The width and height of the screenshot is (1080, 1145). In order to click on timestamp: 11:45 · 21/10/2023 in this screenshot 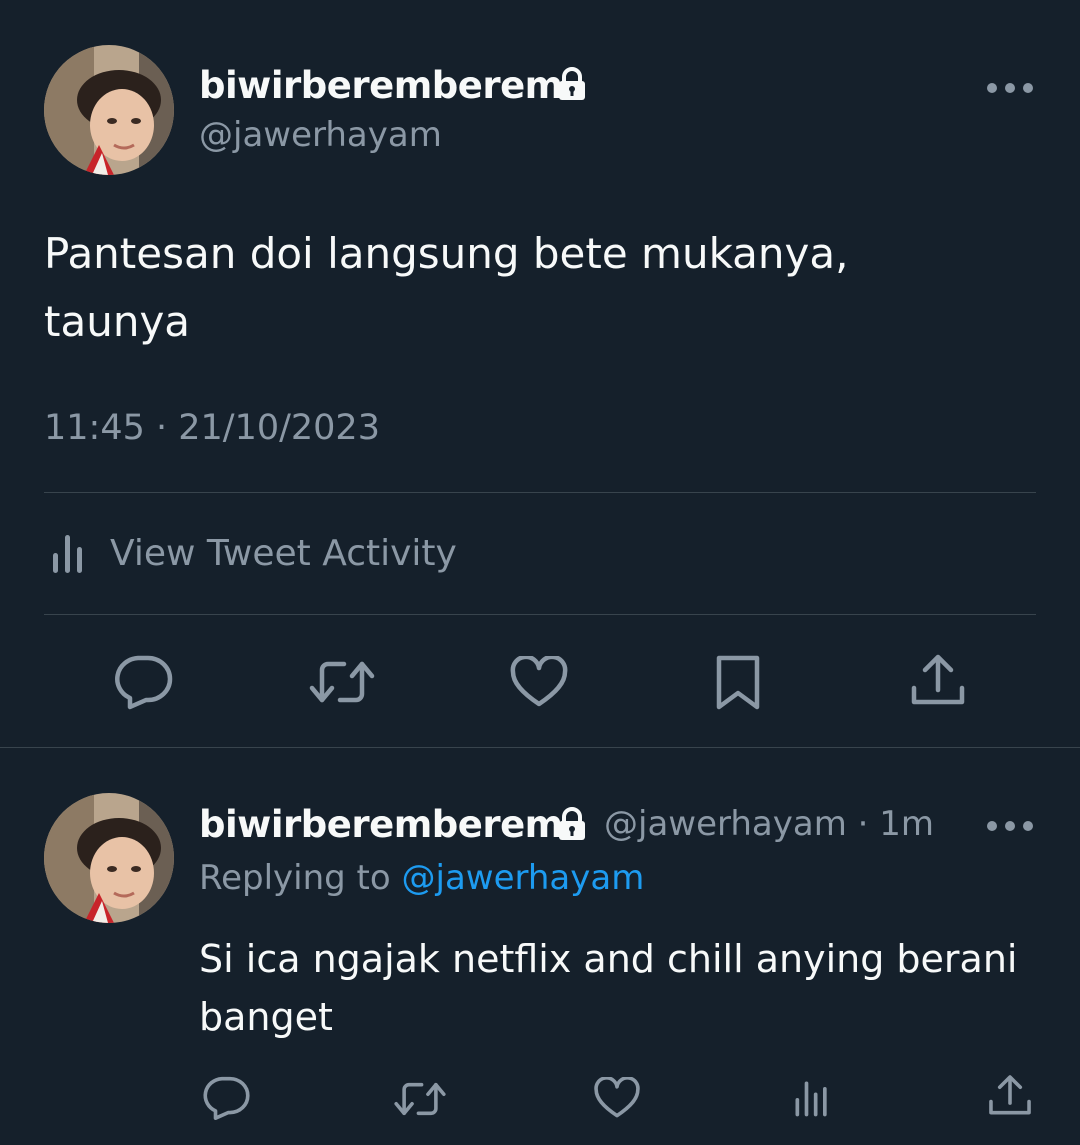, I will do `click(212, 428)`.